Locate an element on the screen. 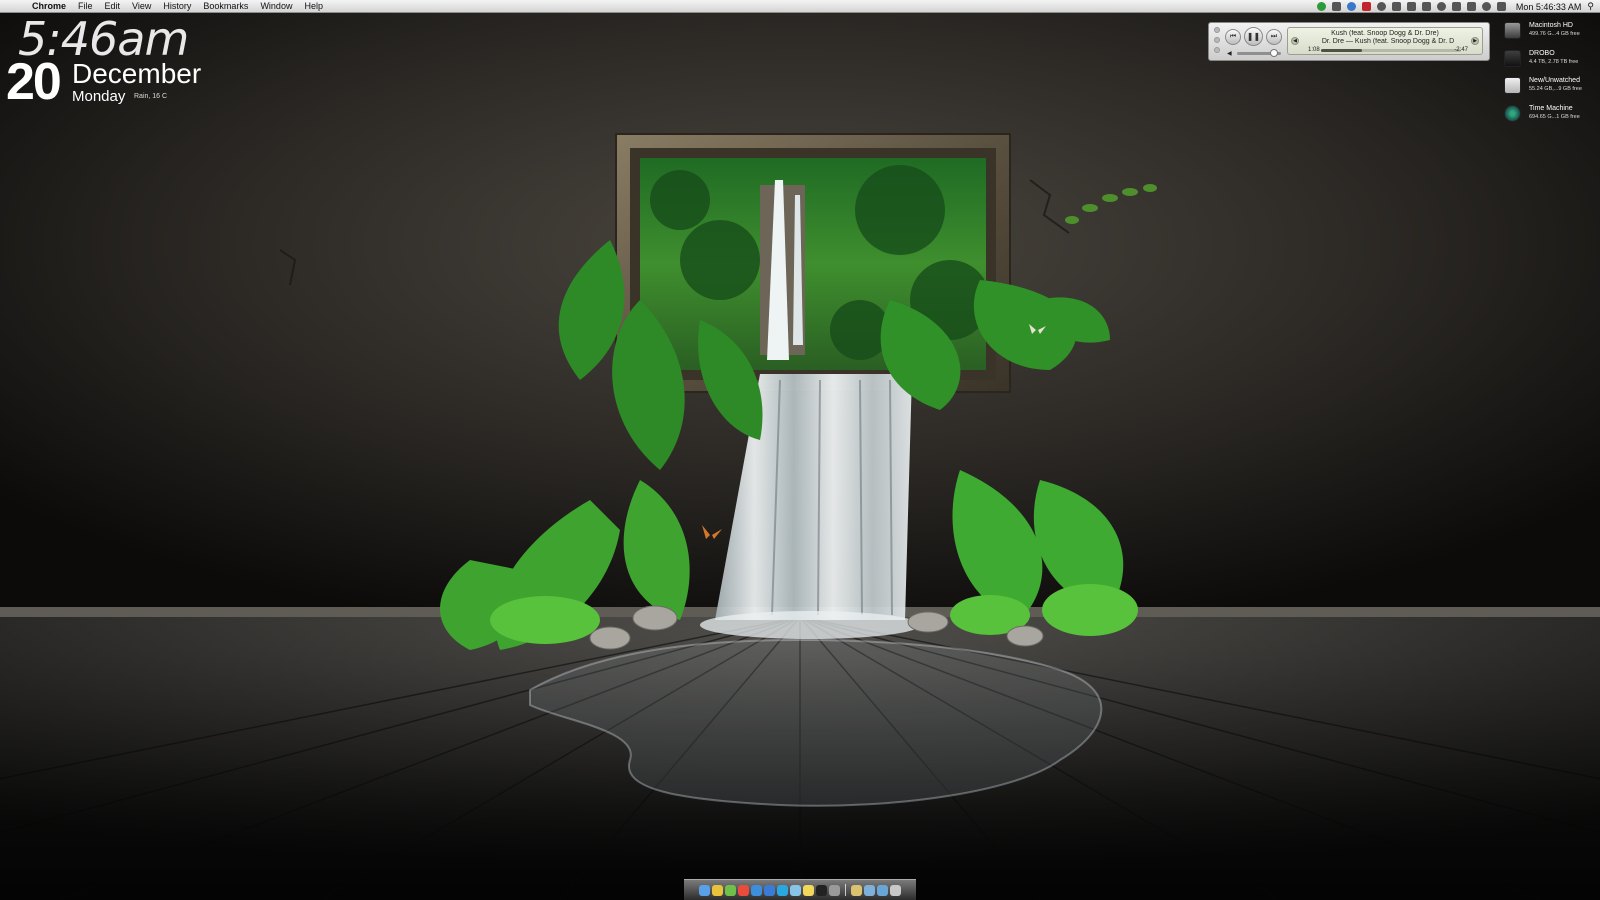 The height and width of the screenshot is (900, 1600). menu-help: Help is located at coordinates (313, 6).